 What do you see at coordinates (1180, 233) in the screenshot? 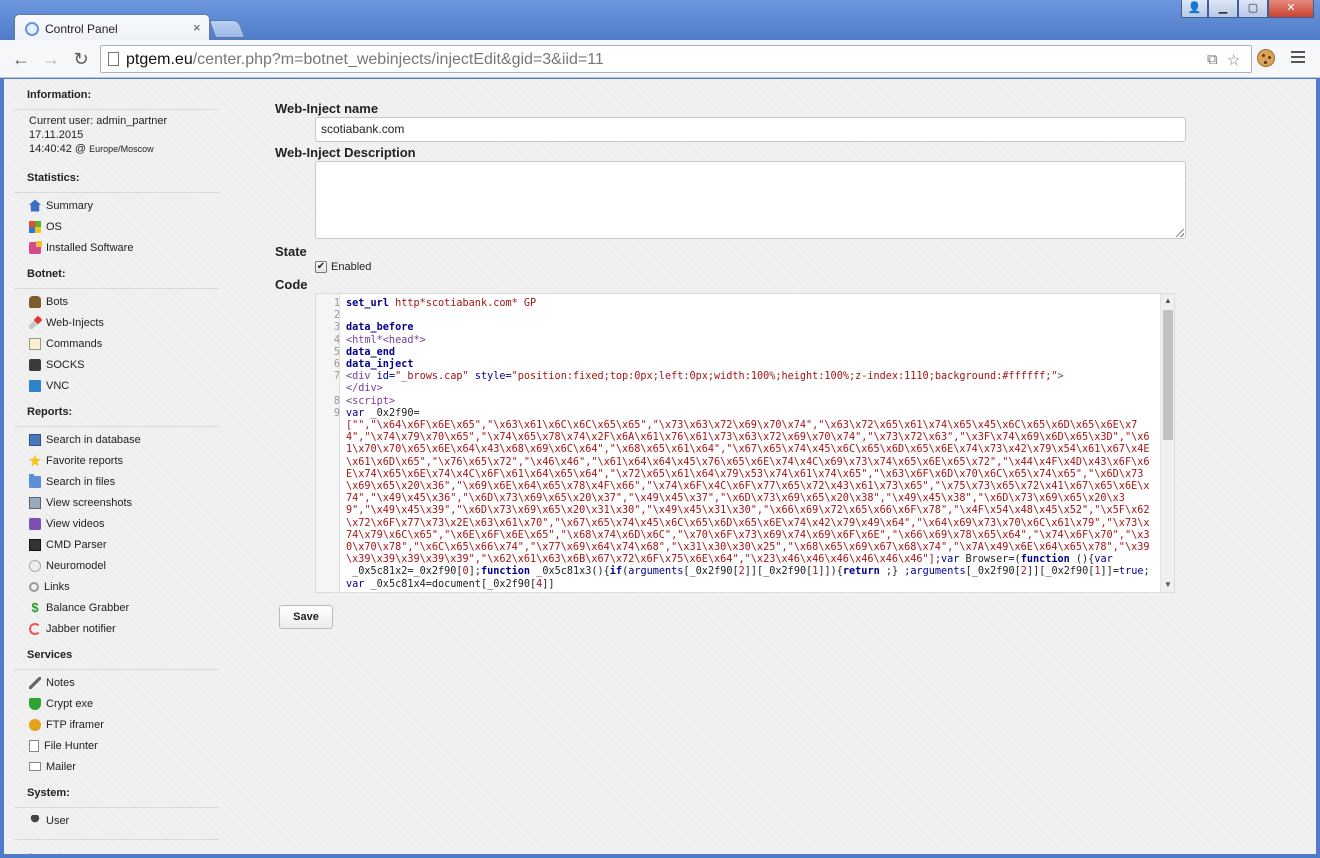
I see `resize-grip-icon` at bounding box center [1180, 233].